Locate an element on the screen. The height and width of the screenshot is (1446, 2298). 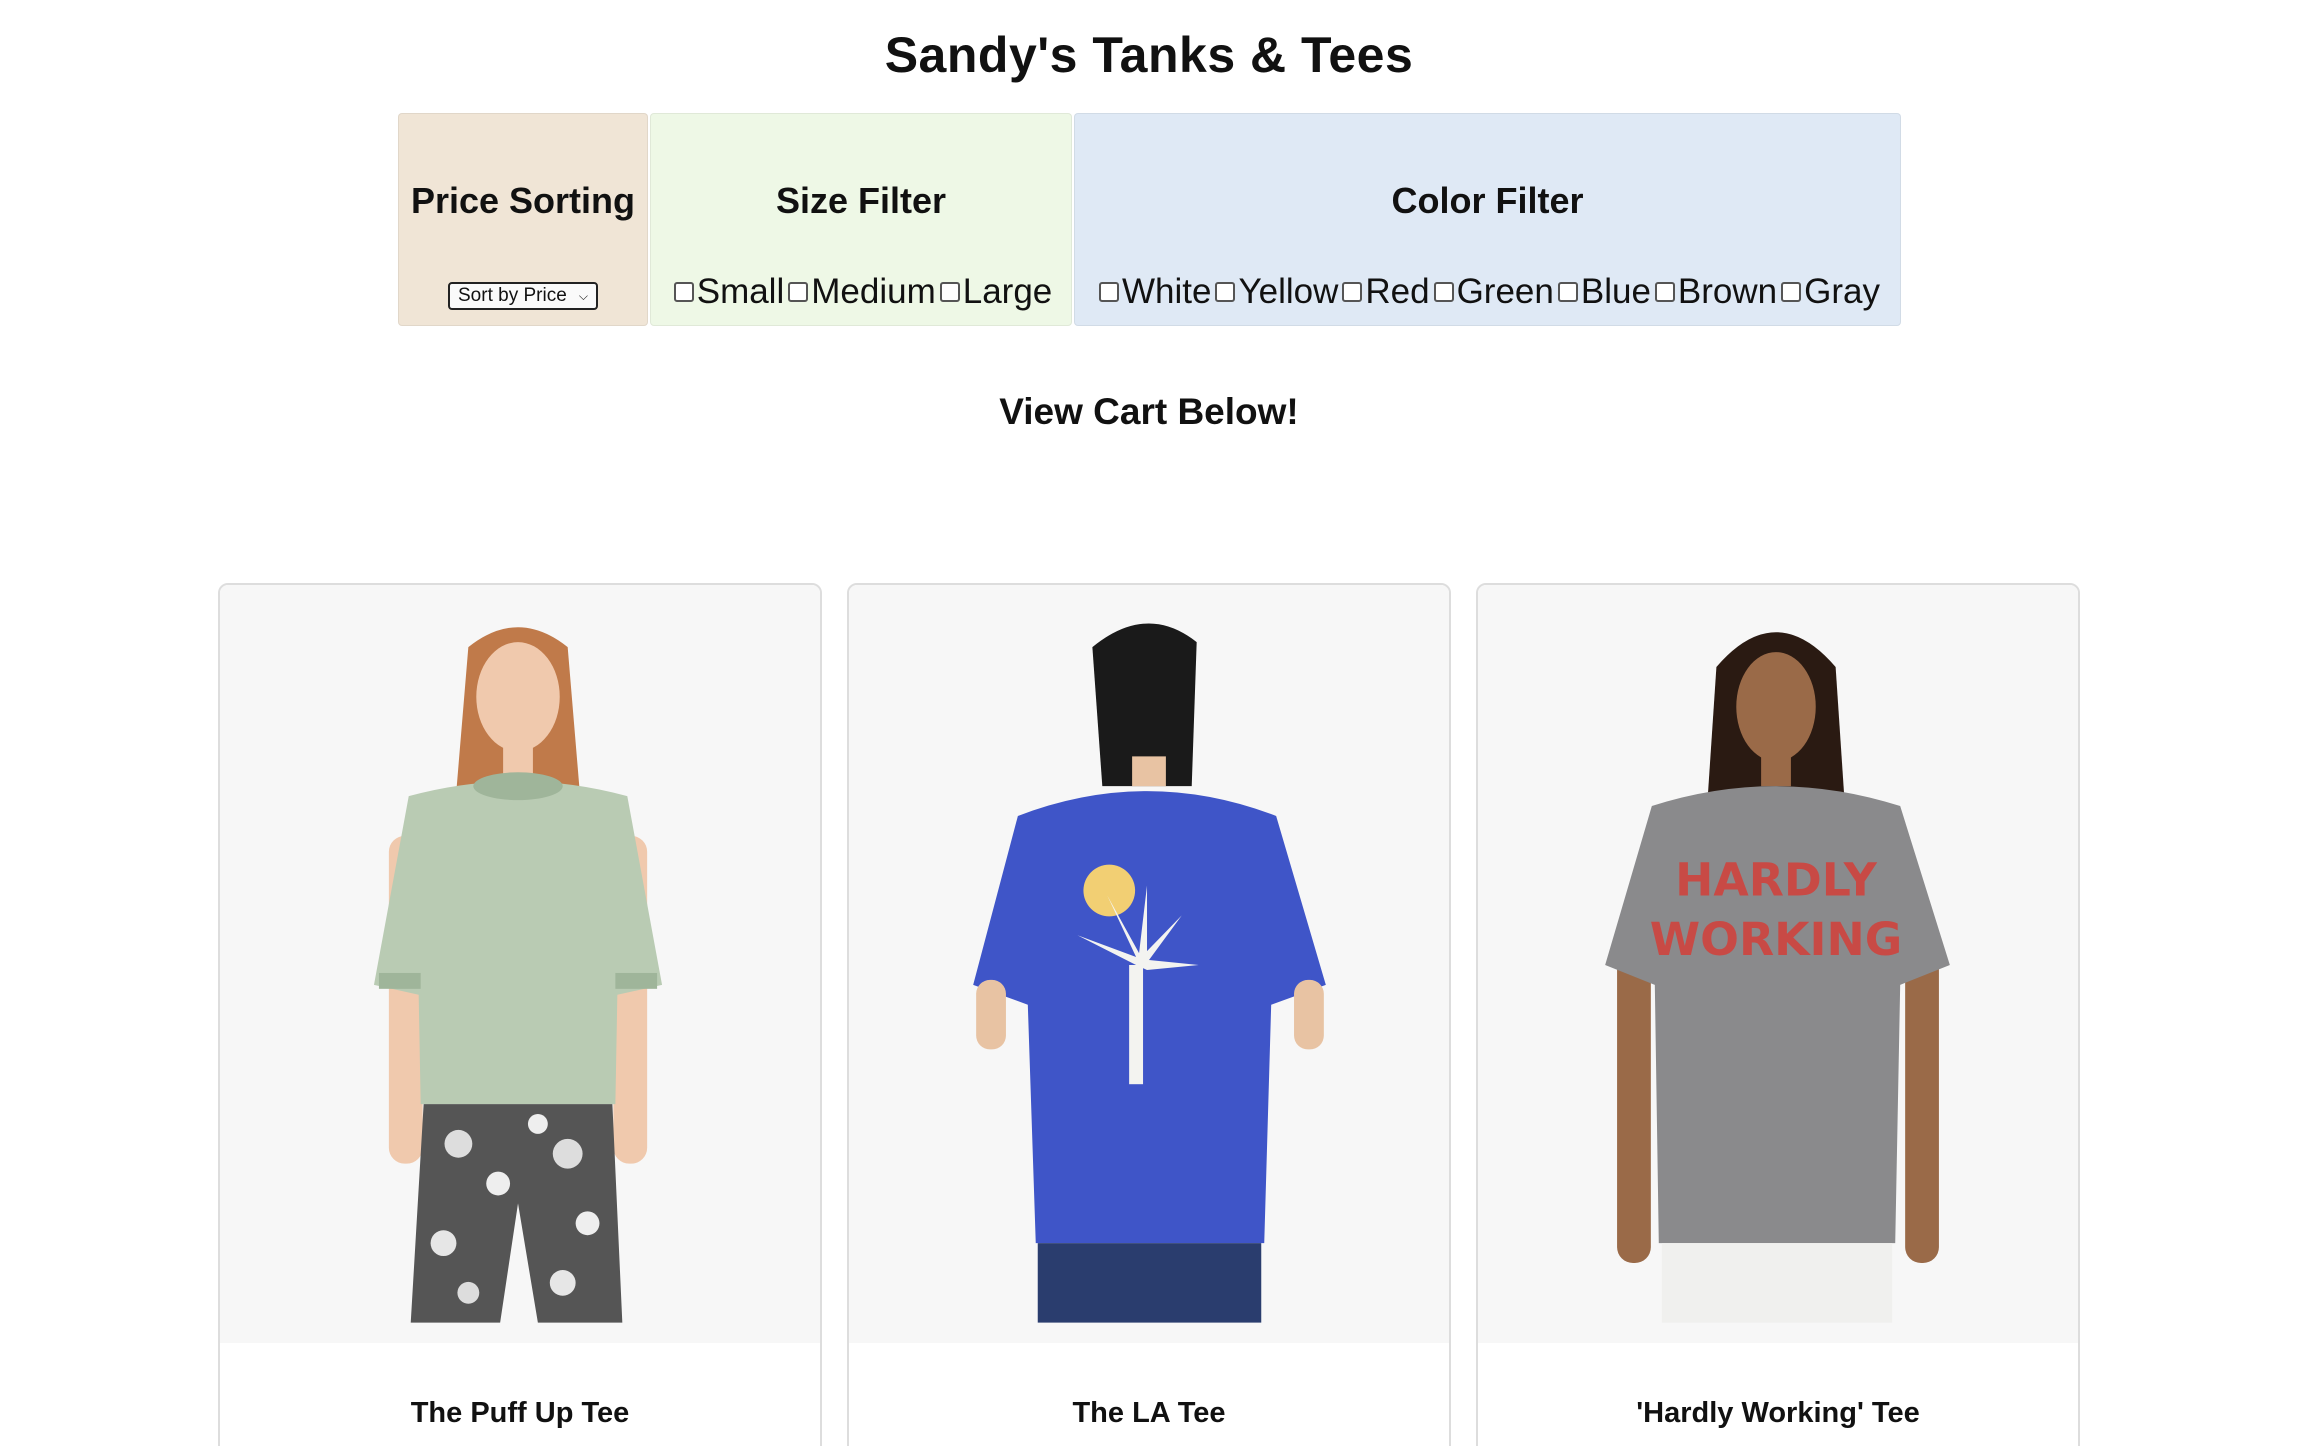
color-option-label: Blue is located at coordinates (1615, 291).